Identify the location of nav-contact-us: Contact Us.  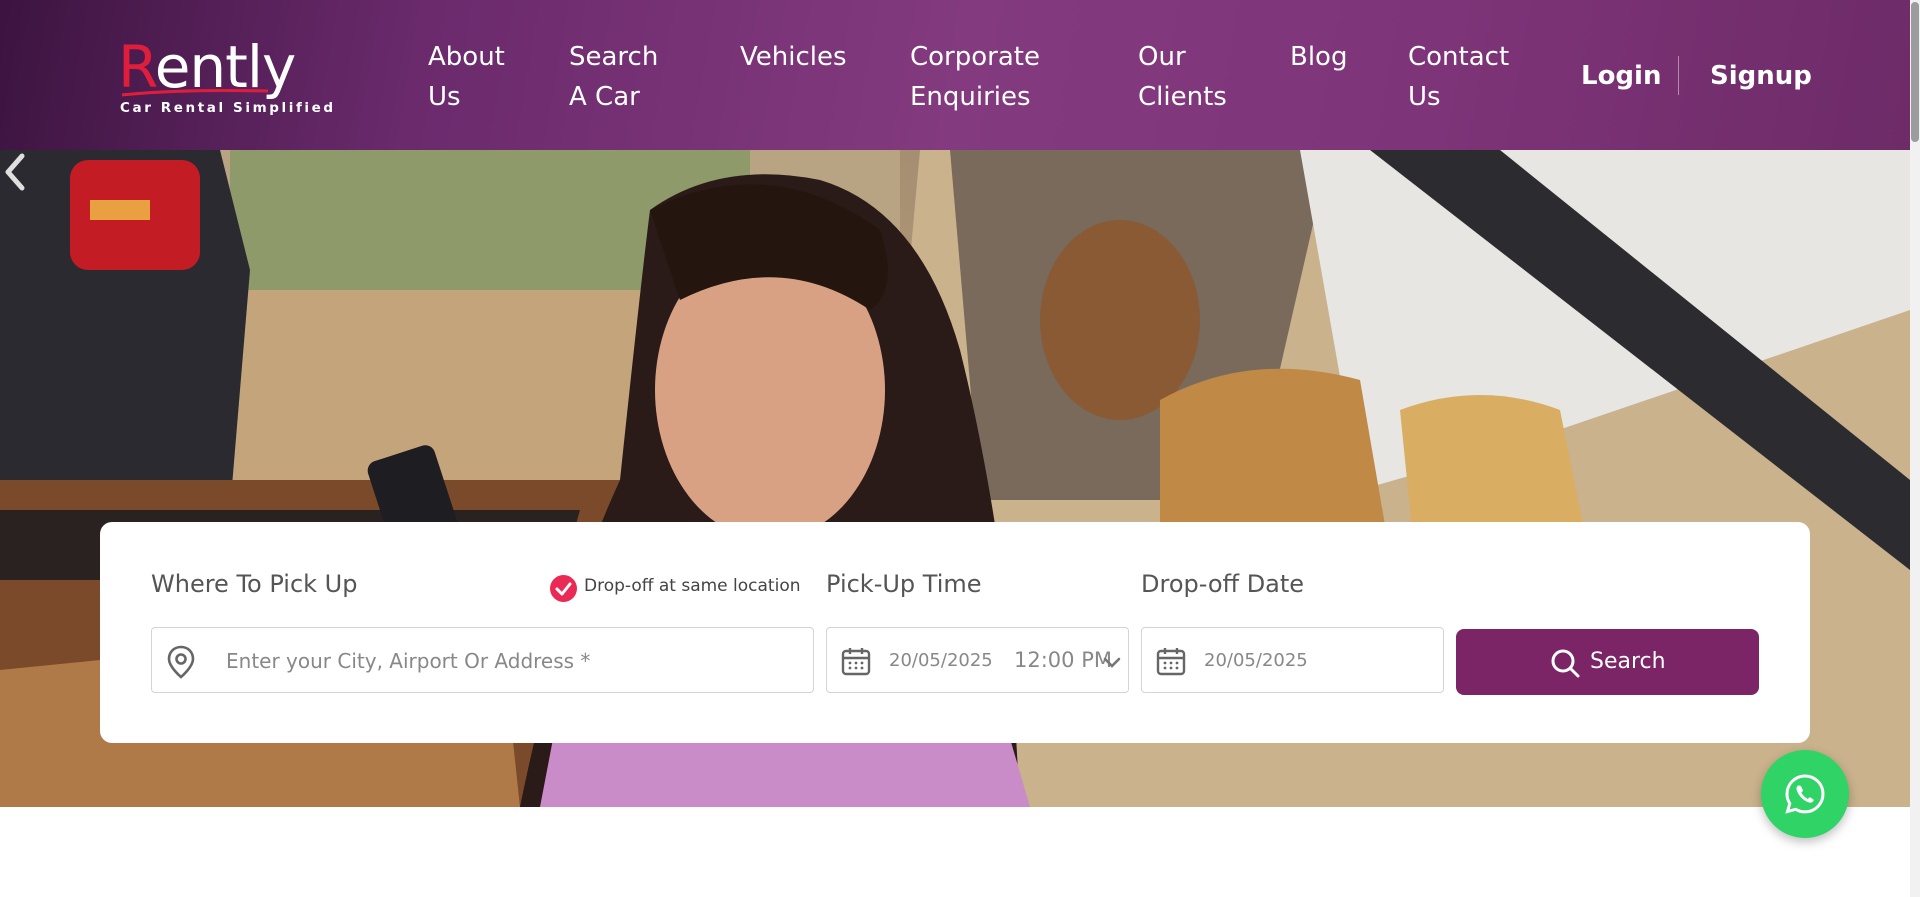
(1458, 77).